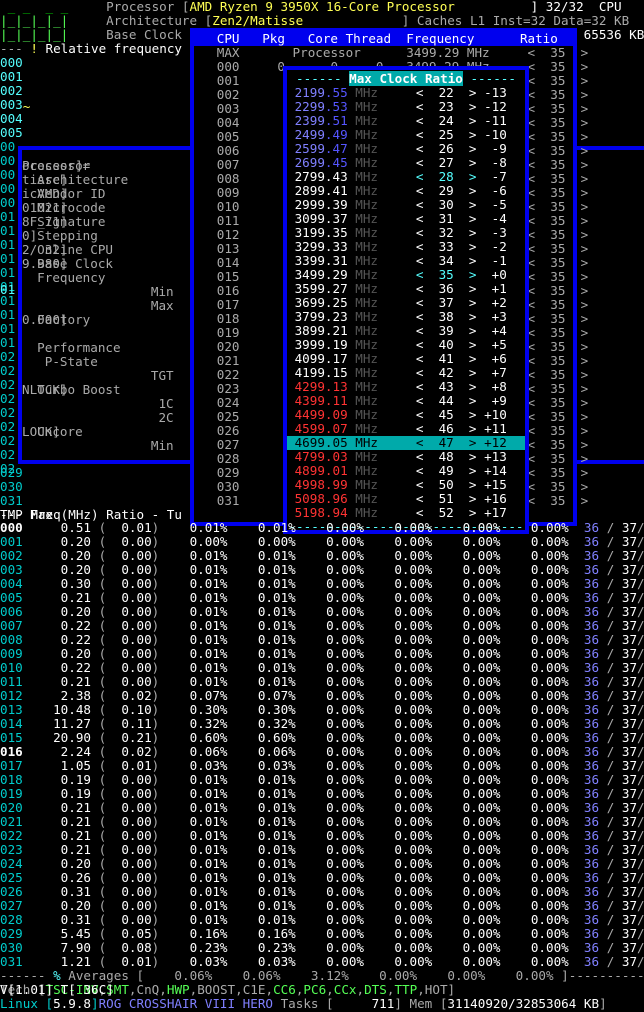 The height and width of the screenshot is (1012, 644). I want to click on ratio-value: < 31 >, so click(435, 218).